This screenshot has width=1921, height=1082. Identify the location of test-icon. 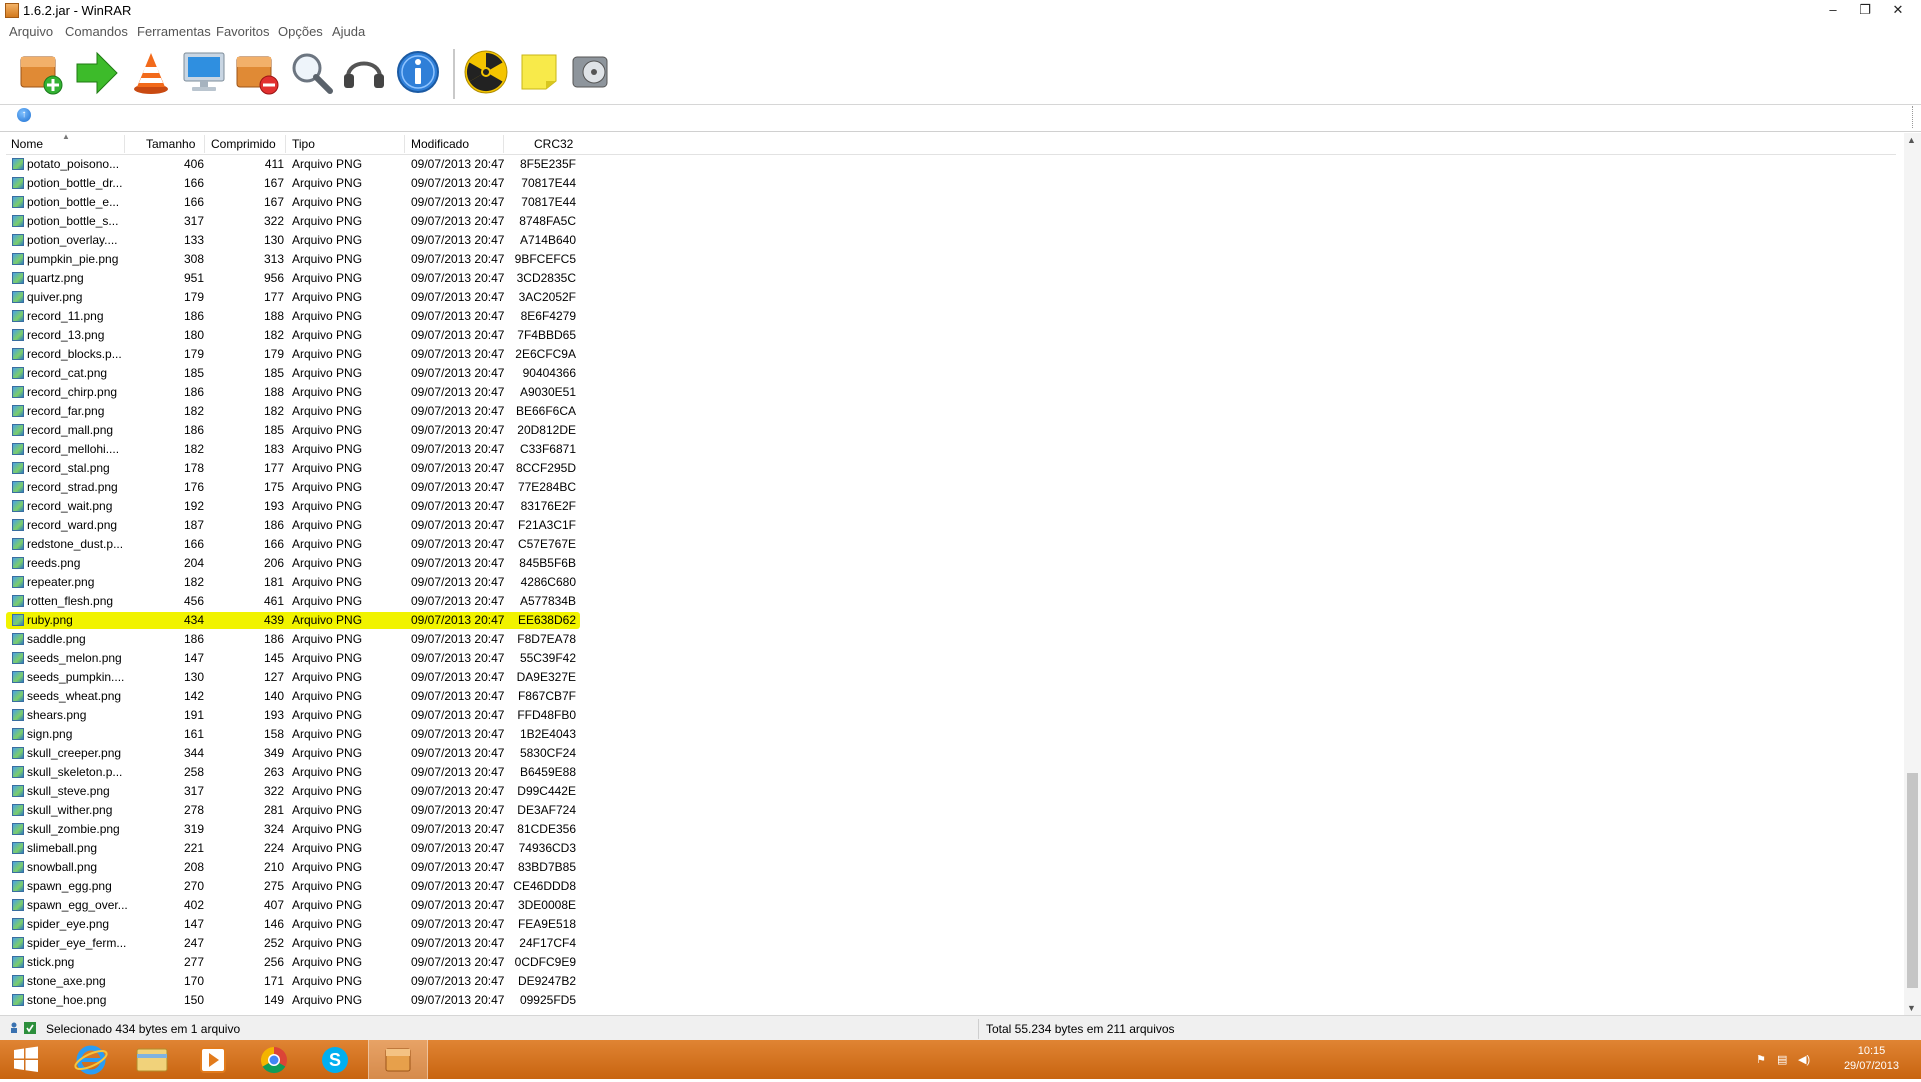
(151, 72).